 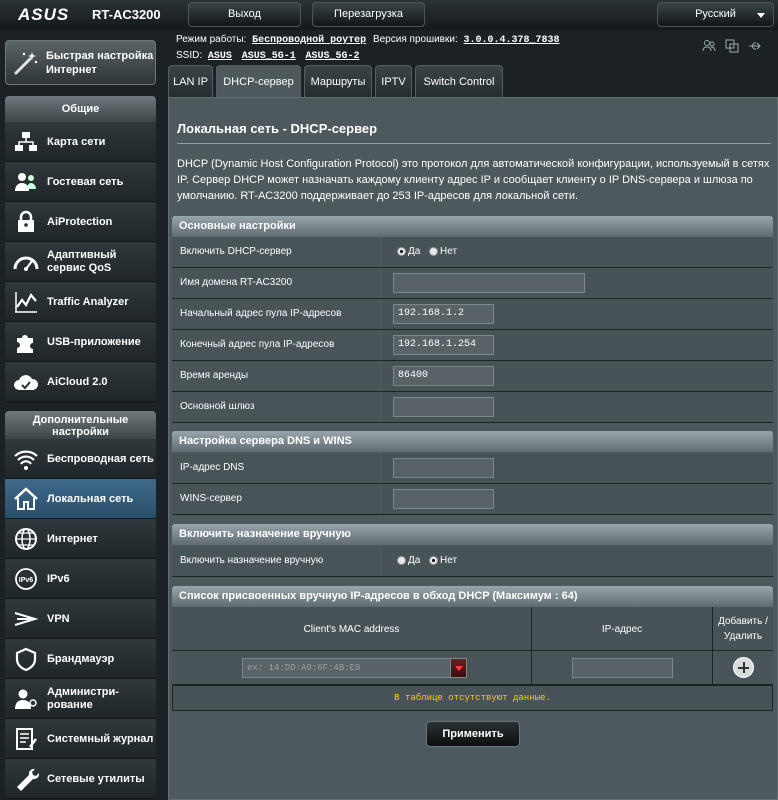 What do you see at coordinates (338, 81) in the screenshot?
I see `tab-routes: Маршруты` at bounding box center [338, 81].